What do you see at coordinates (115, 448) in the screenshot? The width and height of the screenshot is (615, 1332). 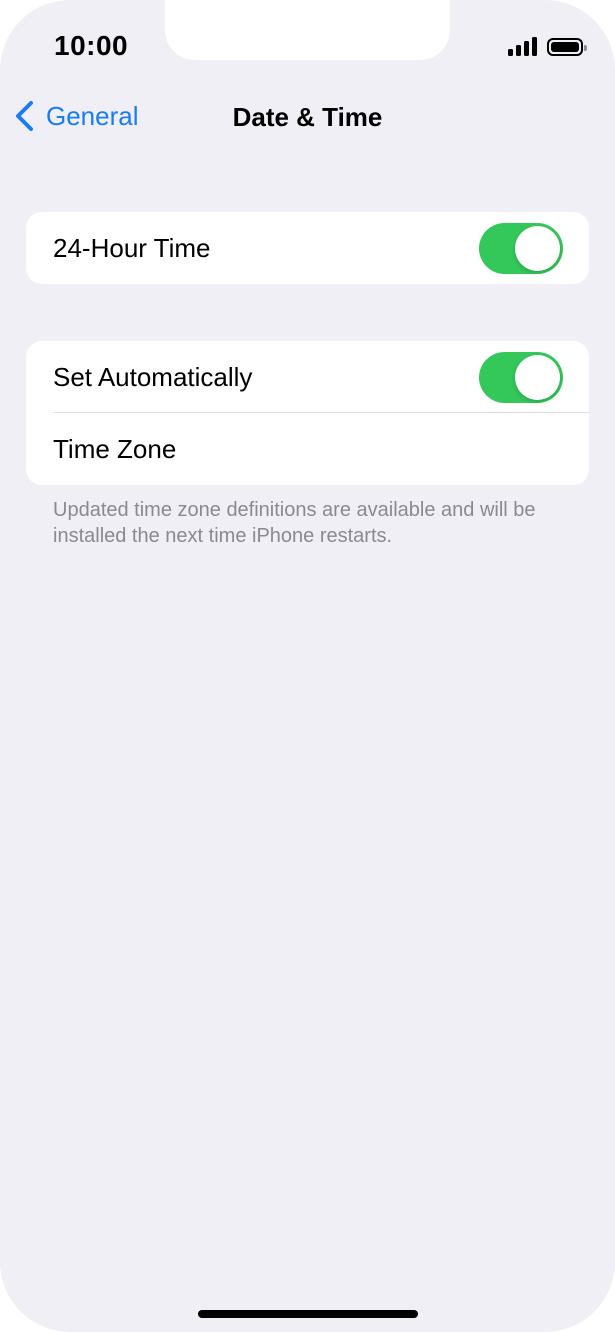 I see `row-label: Time Zone` at bounding box center [115, 448].